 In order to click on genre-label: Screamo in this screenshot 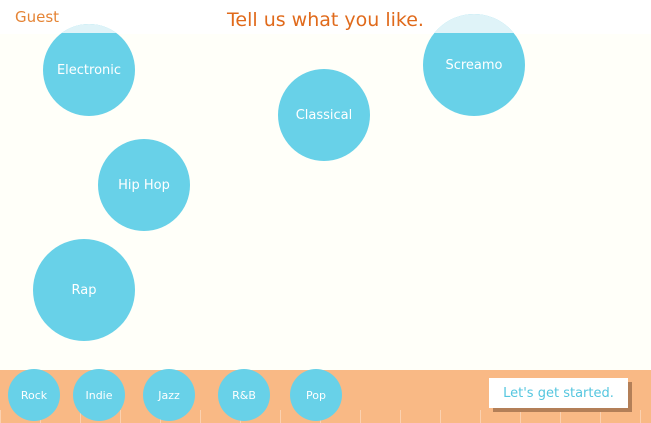, I will do `click(474, 65)`.